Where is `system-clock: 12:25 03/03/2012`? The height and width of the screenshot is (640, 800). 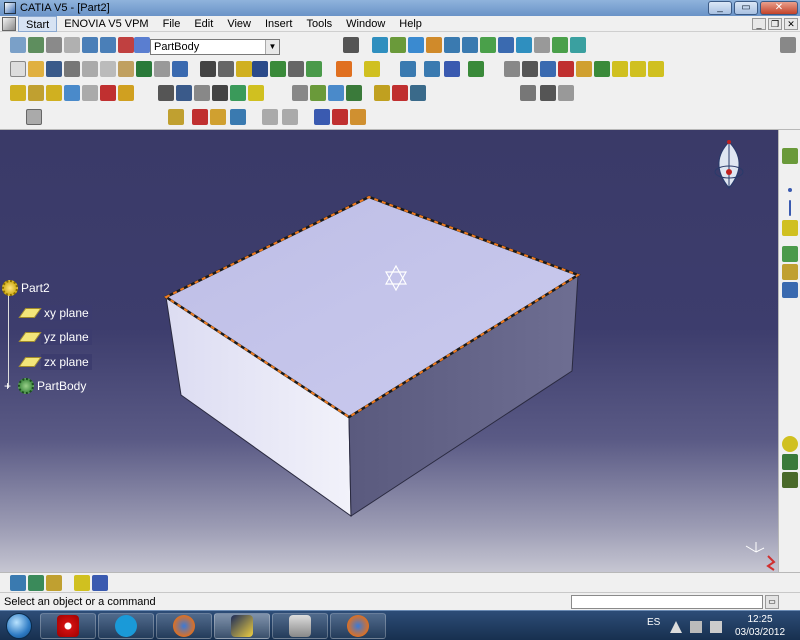 system-clock: 12:25 03/03/2012 is located at coordinates (760, 626).